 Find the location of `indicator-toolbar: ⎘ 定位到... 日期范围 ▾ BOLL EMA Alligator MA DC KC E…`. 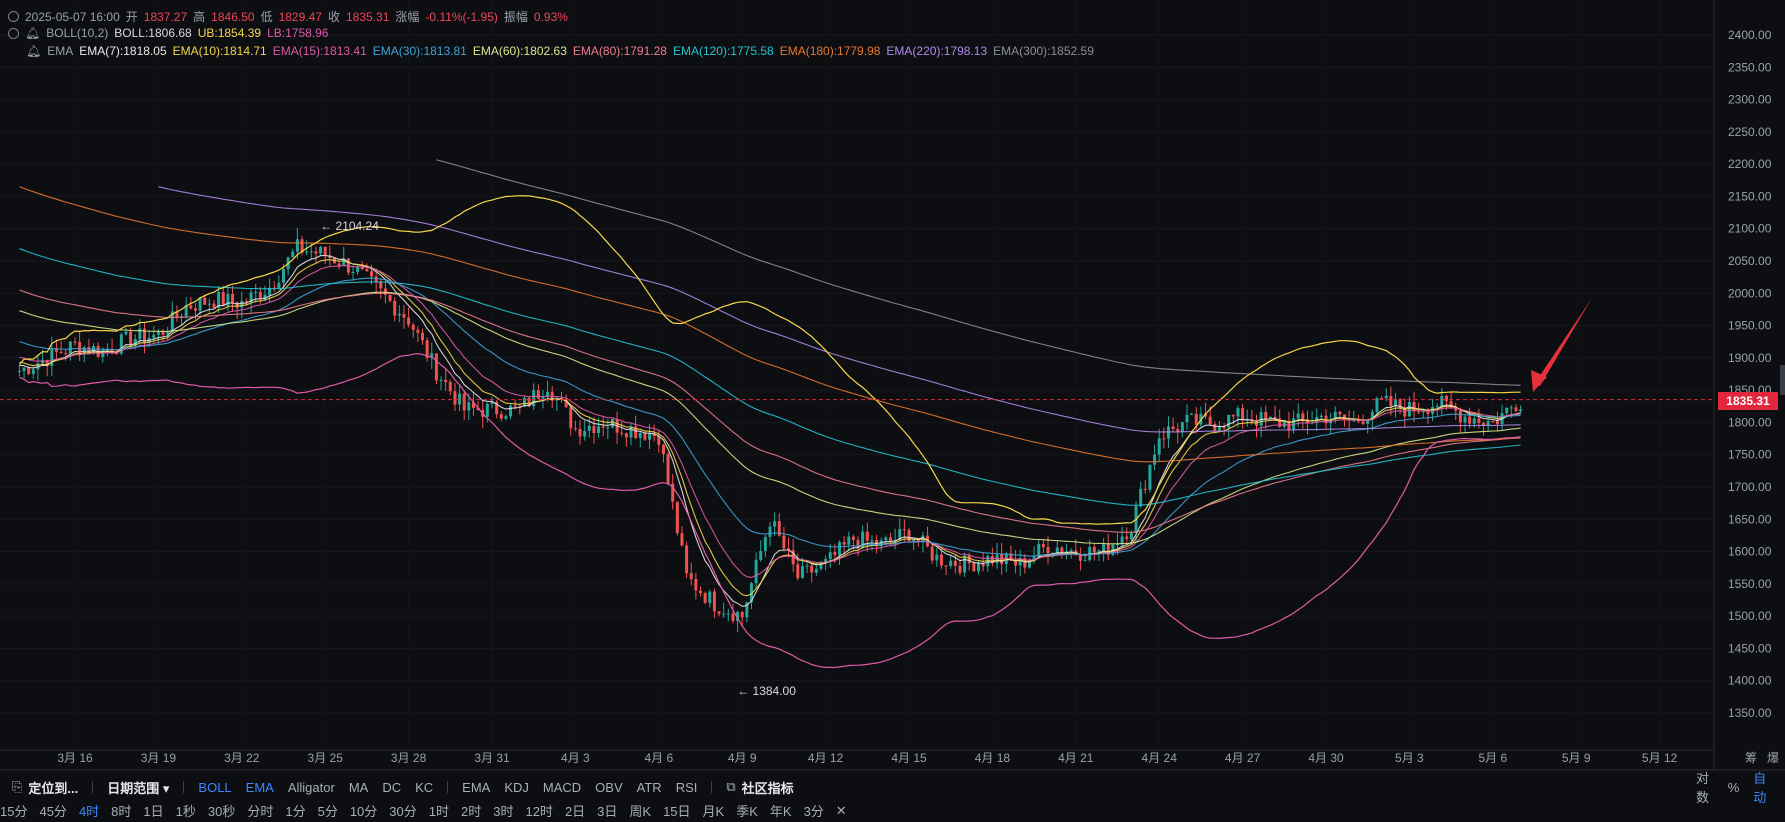

indicator-toolbar: ⎘ 定位到... 日期范围 ▾ BOLL EMA Alligator MA DC KC E… is located at coordinates (892, 787).